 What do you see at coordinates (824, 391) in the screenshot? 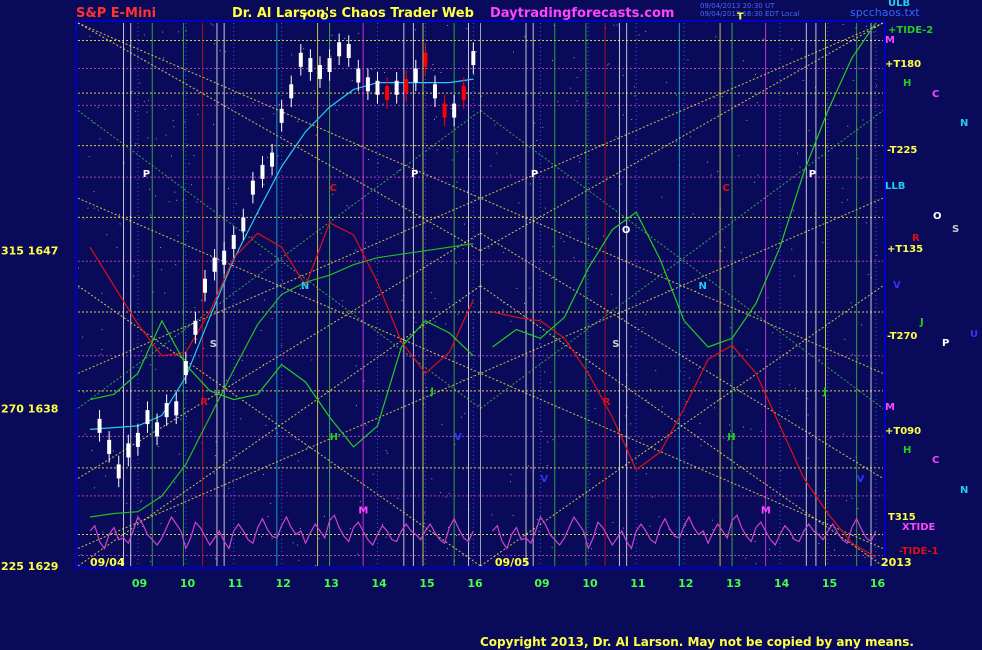
I see `planet-marker-J: J` at bounding box center [824, 391].